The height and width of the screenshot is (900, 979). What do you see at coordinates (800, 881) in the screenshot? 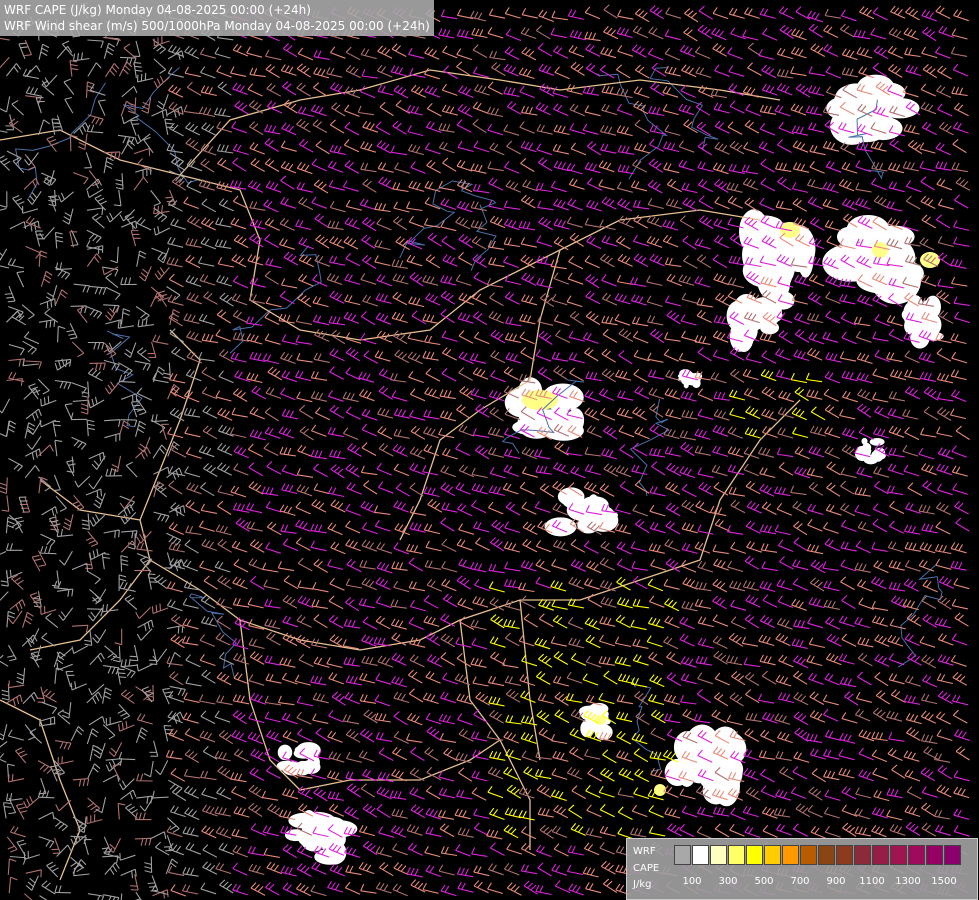
I see `legend-tick-label: 700` at bounding box center [800, 881].